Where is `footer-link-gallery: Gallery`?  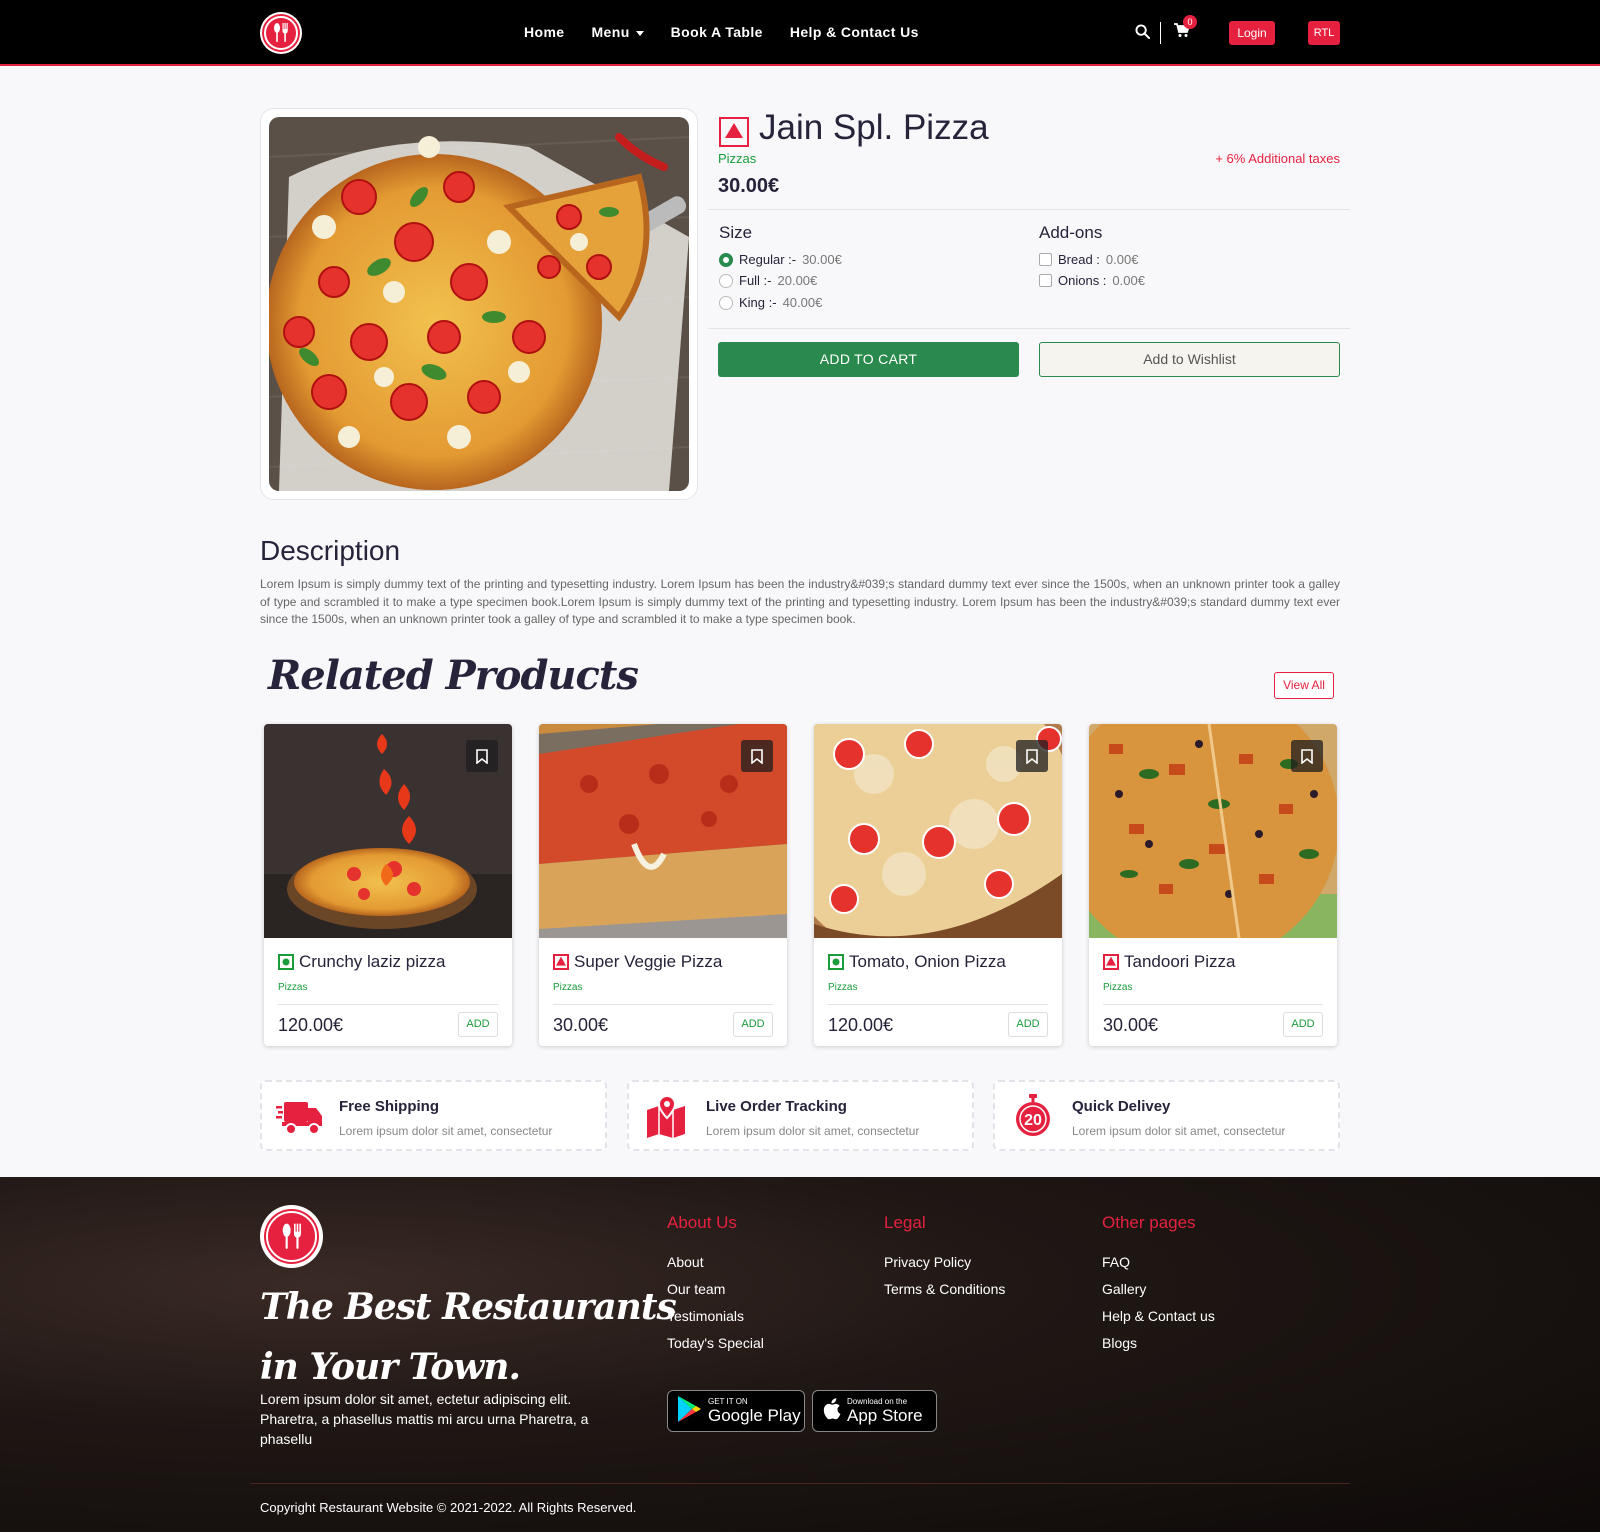
footer-link-gallery: Gallery is located at coordinates (1124, 1289).